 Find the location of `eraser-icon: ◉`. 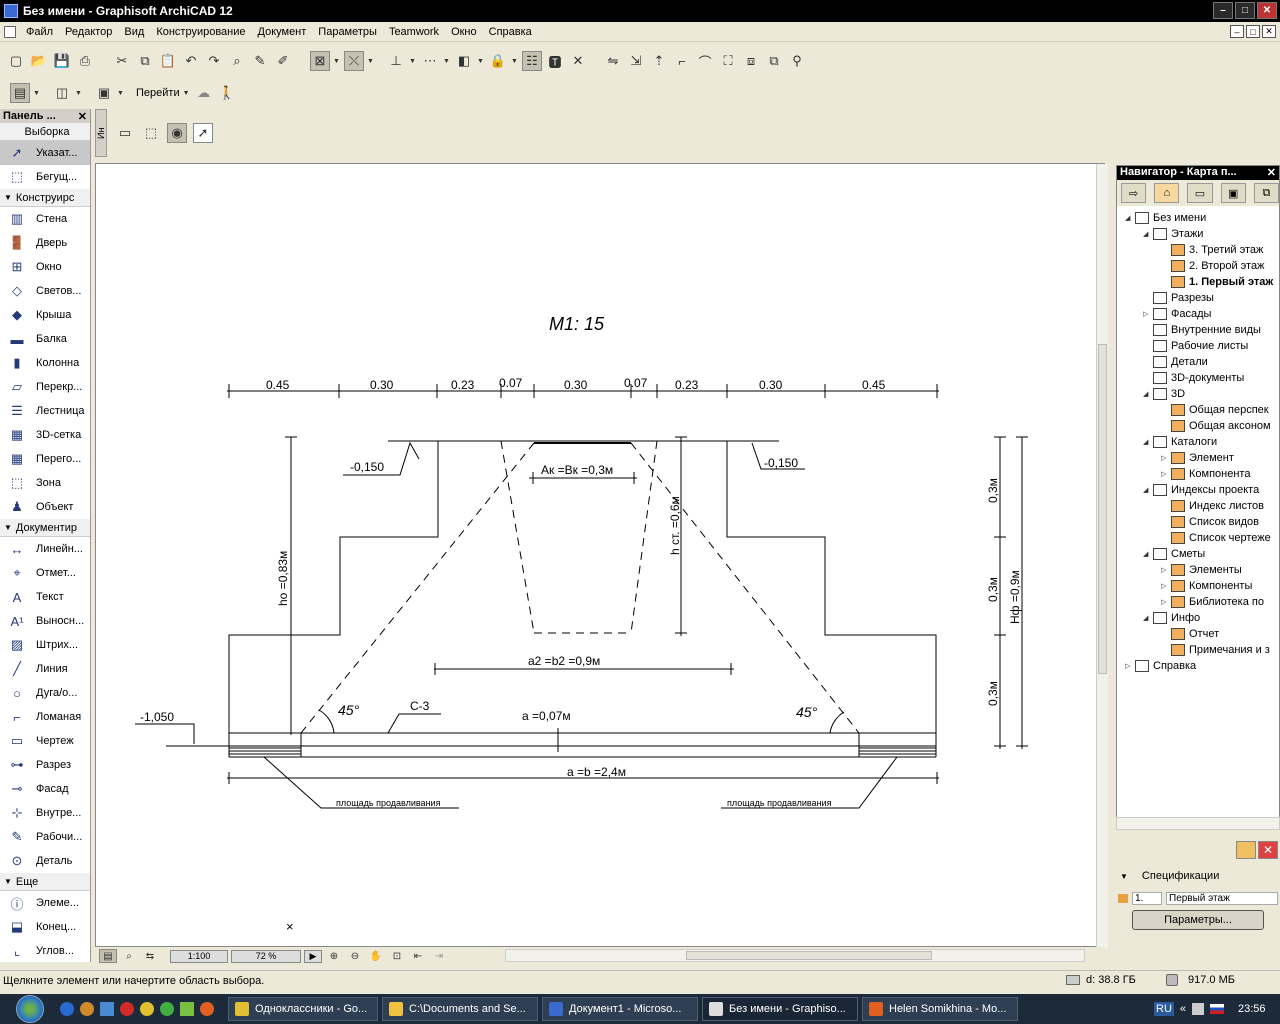

eraser-icon: ◉ is located at coordinates (177, 133).